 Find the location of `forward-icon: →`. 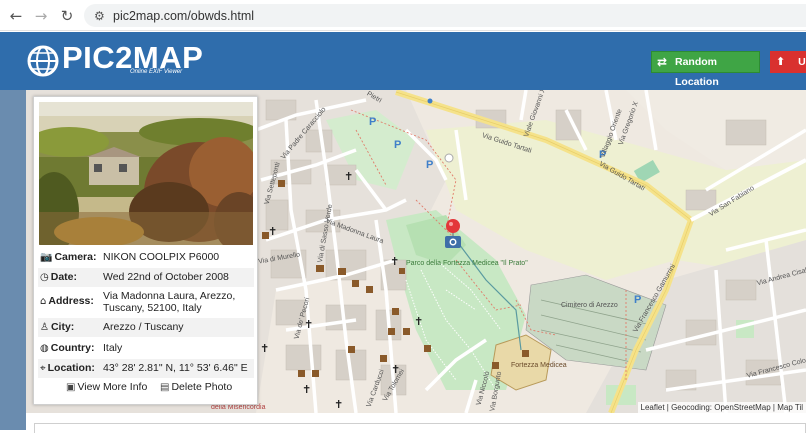

forward-icon: → is located at coordinates (41, 16).